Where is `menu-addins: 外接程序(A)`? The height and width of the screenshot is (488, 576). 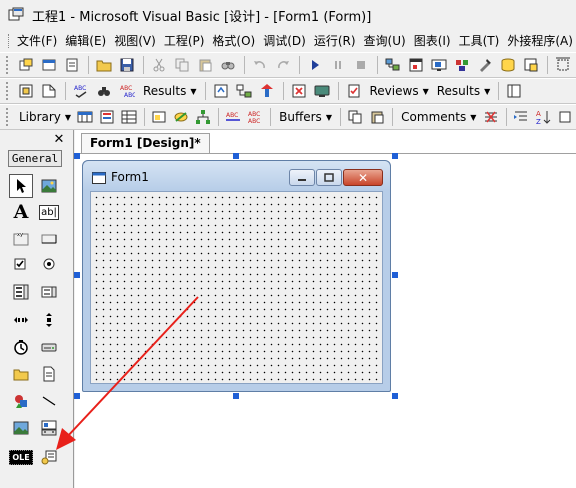 menu-addins: 外接程序(A) is located at coordinates (539, 40).